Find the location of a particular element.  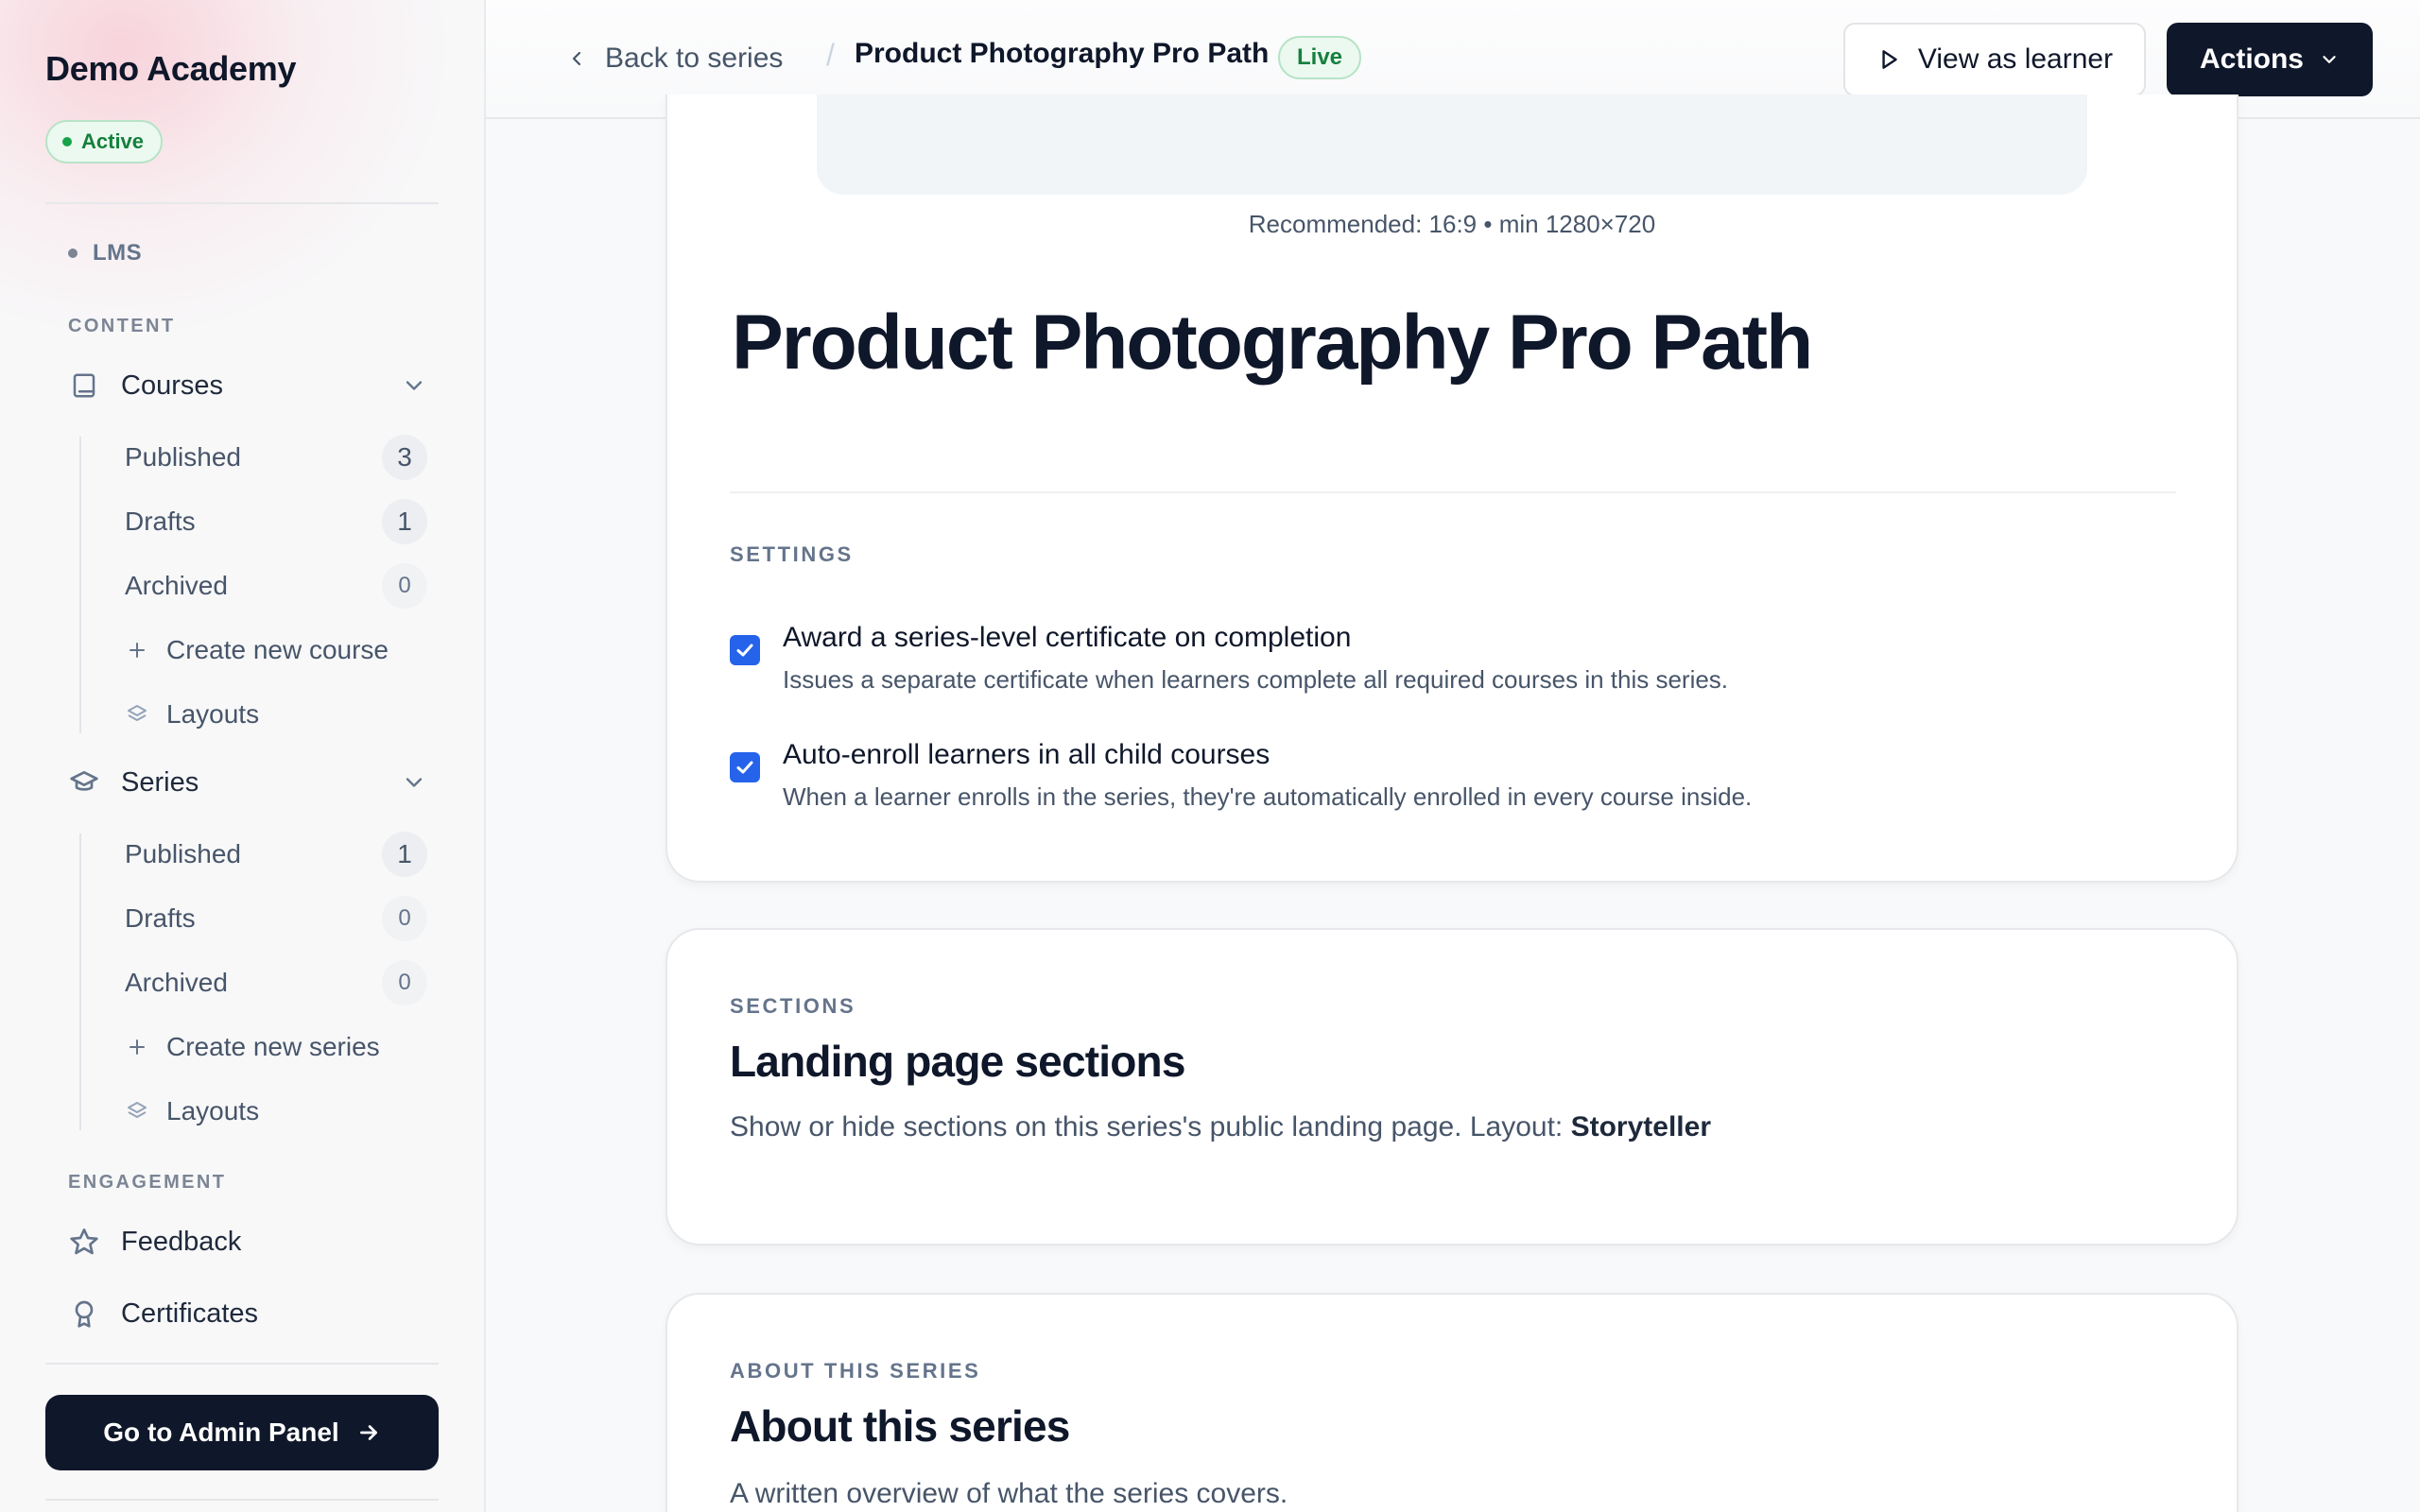

create-new-course-label: Create new course is located at coordinates (277, 649).